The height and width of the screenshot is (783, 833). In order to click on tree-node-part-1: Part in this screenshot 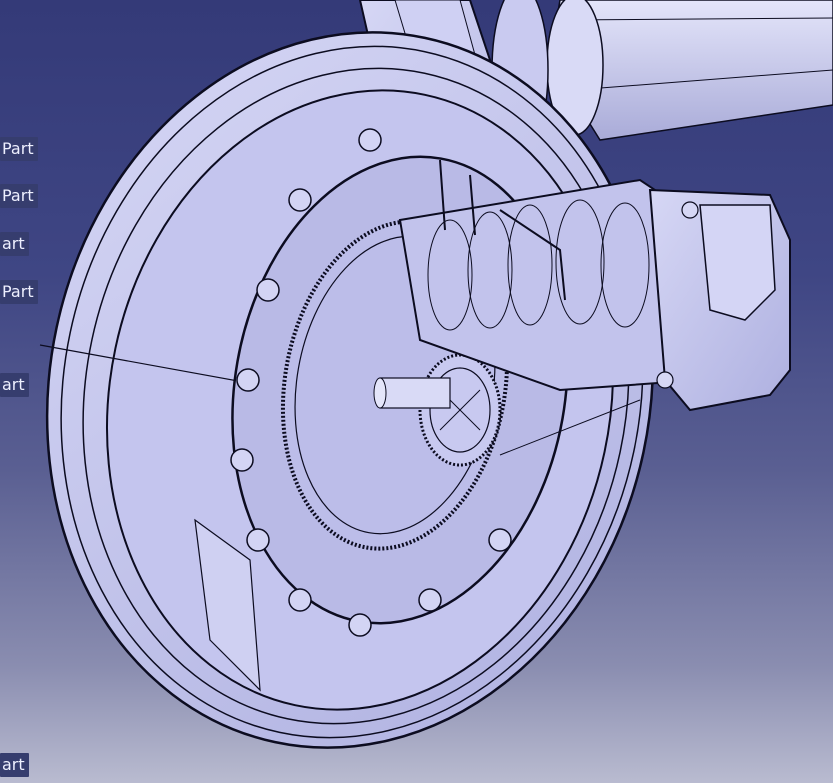, I will do `click(19, 149)`.